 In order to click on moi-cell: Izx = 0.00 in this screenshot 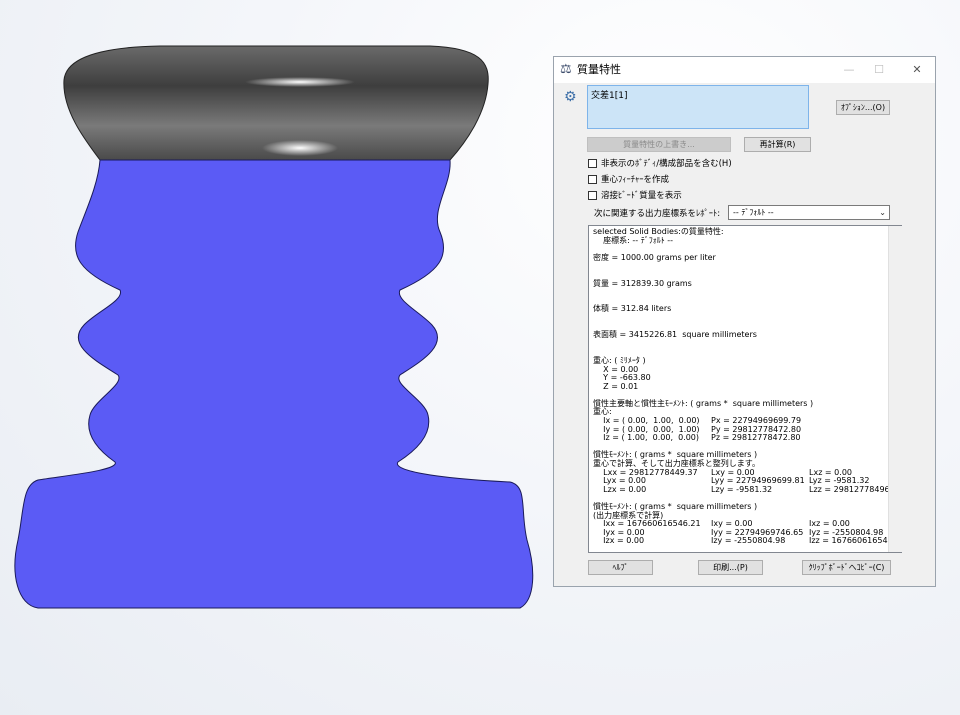, I will do `click(619, 541)`.